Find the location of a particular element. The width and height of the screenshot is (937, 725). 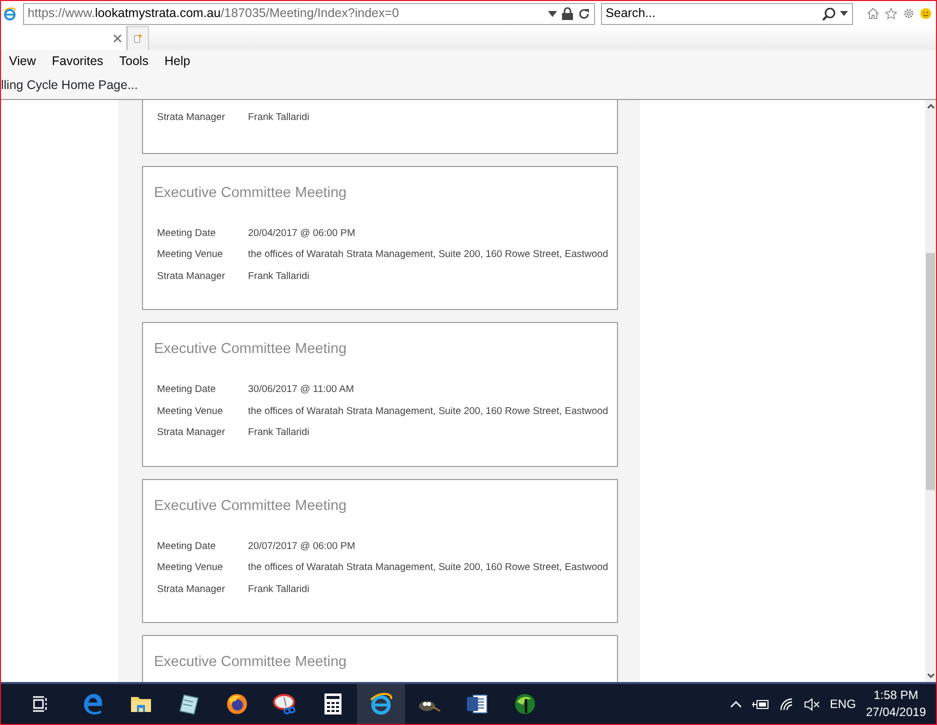

address-text: https://www.lookatmystrata.com.au/187035/Meeting/Index?index=0 is located at coordinates (214, 13).